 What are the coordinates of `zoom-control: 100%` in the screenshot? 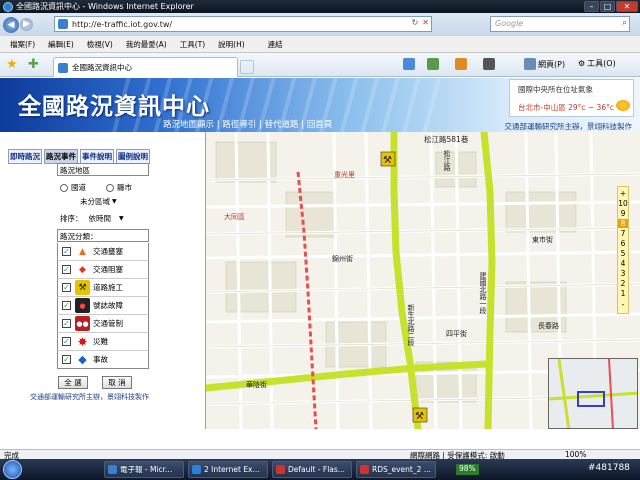 It's located at (575, 454).